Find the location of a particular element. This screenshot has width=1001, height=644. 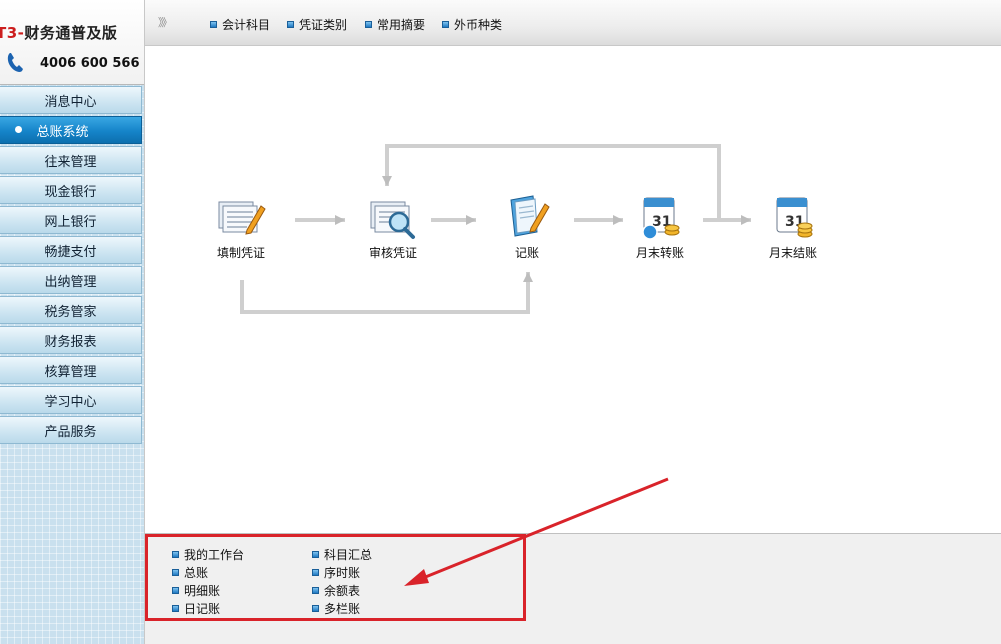

flow-node-label: 审核凭证 is located at coordinates (392, 253).